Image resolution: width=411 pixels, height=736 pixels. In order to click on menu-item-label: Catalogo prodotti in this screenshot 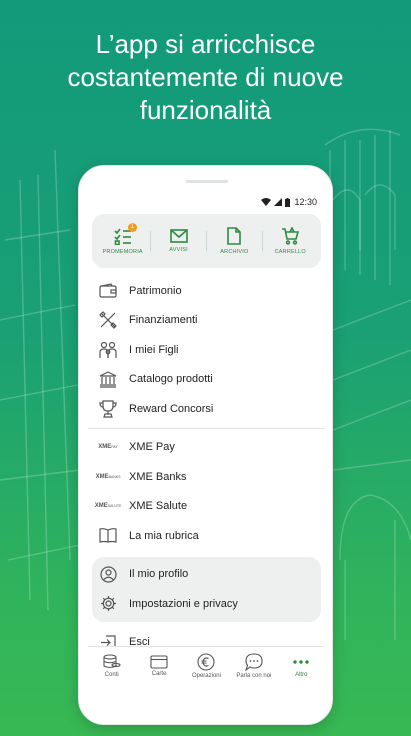, I will do `click(171, 379)`.